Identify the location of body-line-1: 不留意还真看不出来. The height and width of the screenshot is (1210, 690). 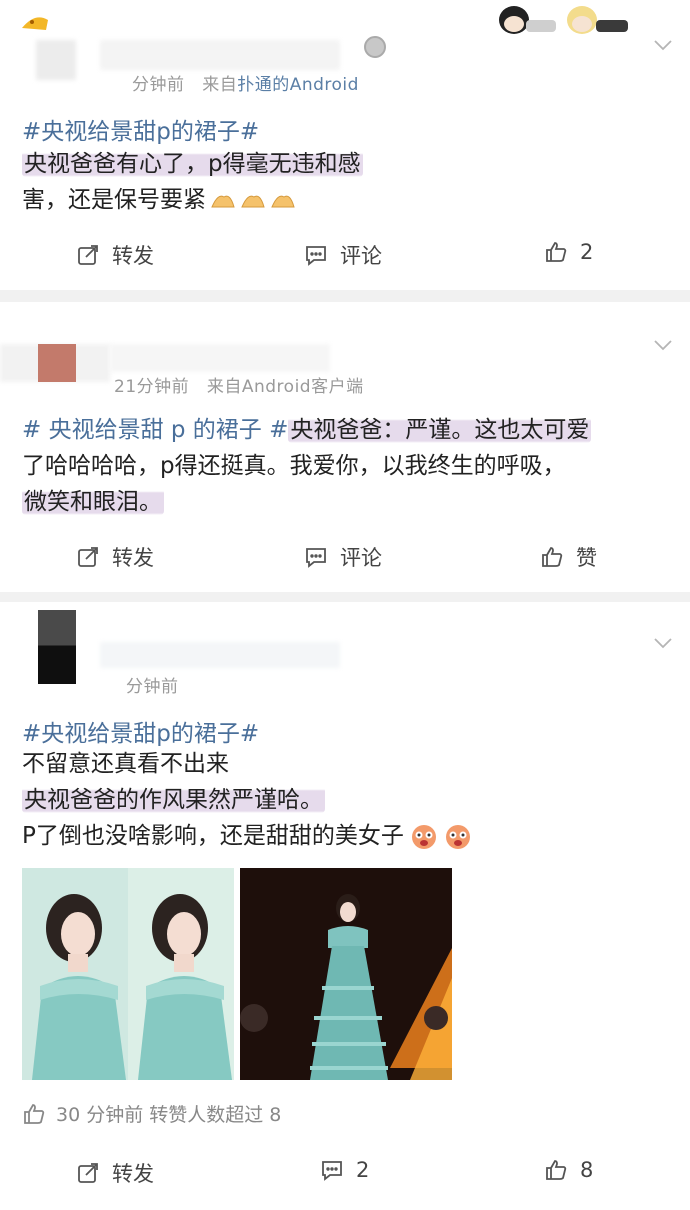
(125, 764).